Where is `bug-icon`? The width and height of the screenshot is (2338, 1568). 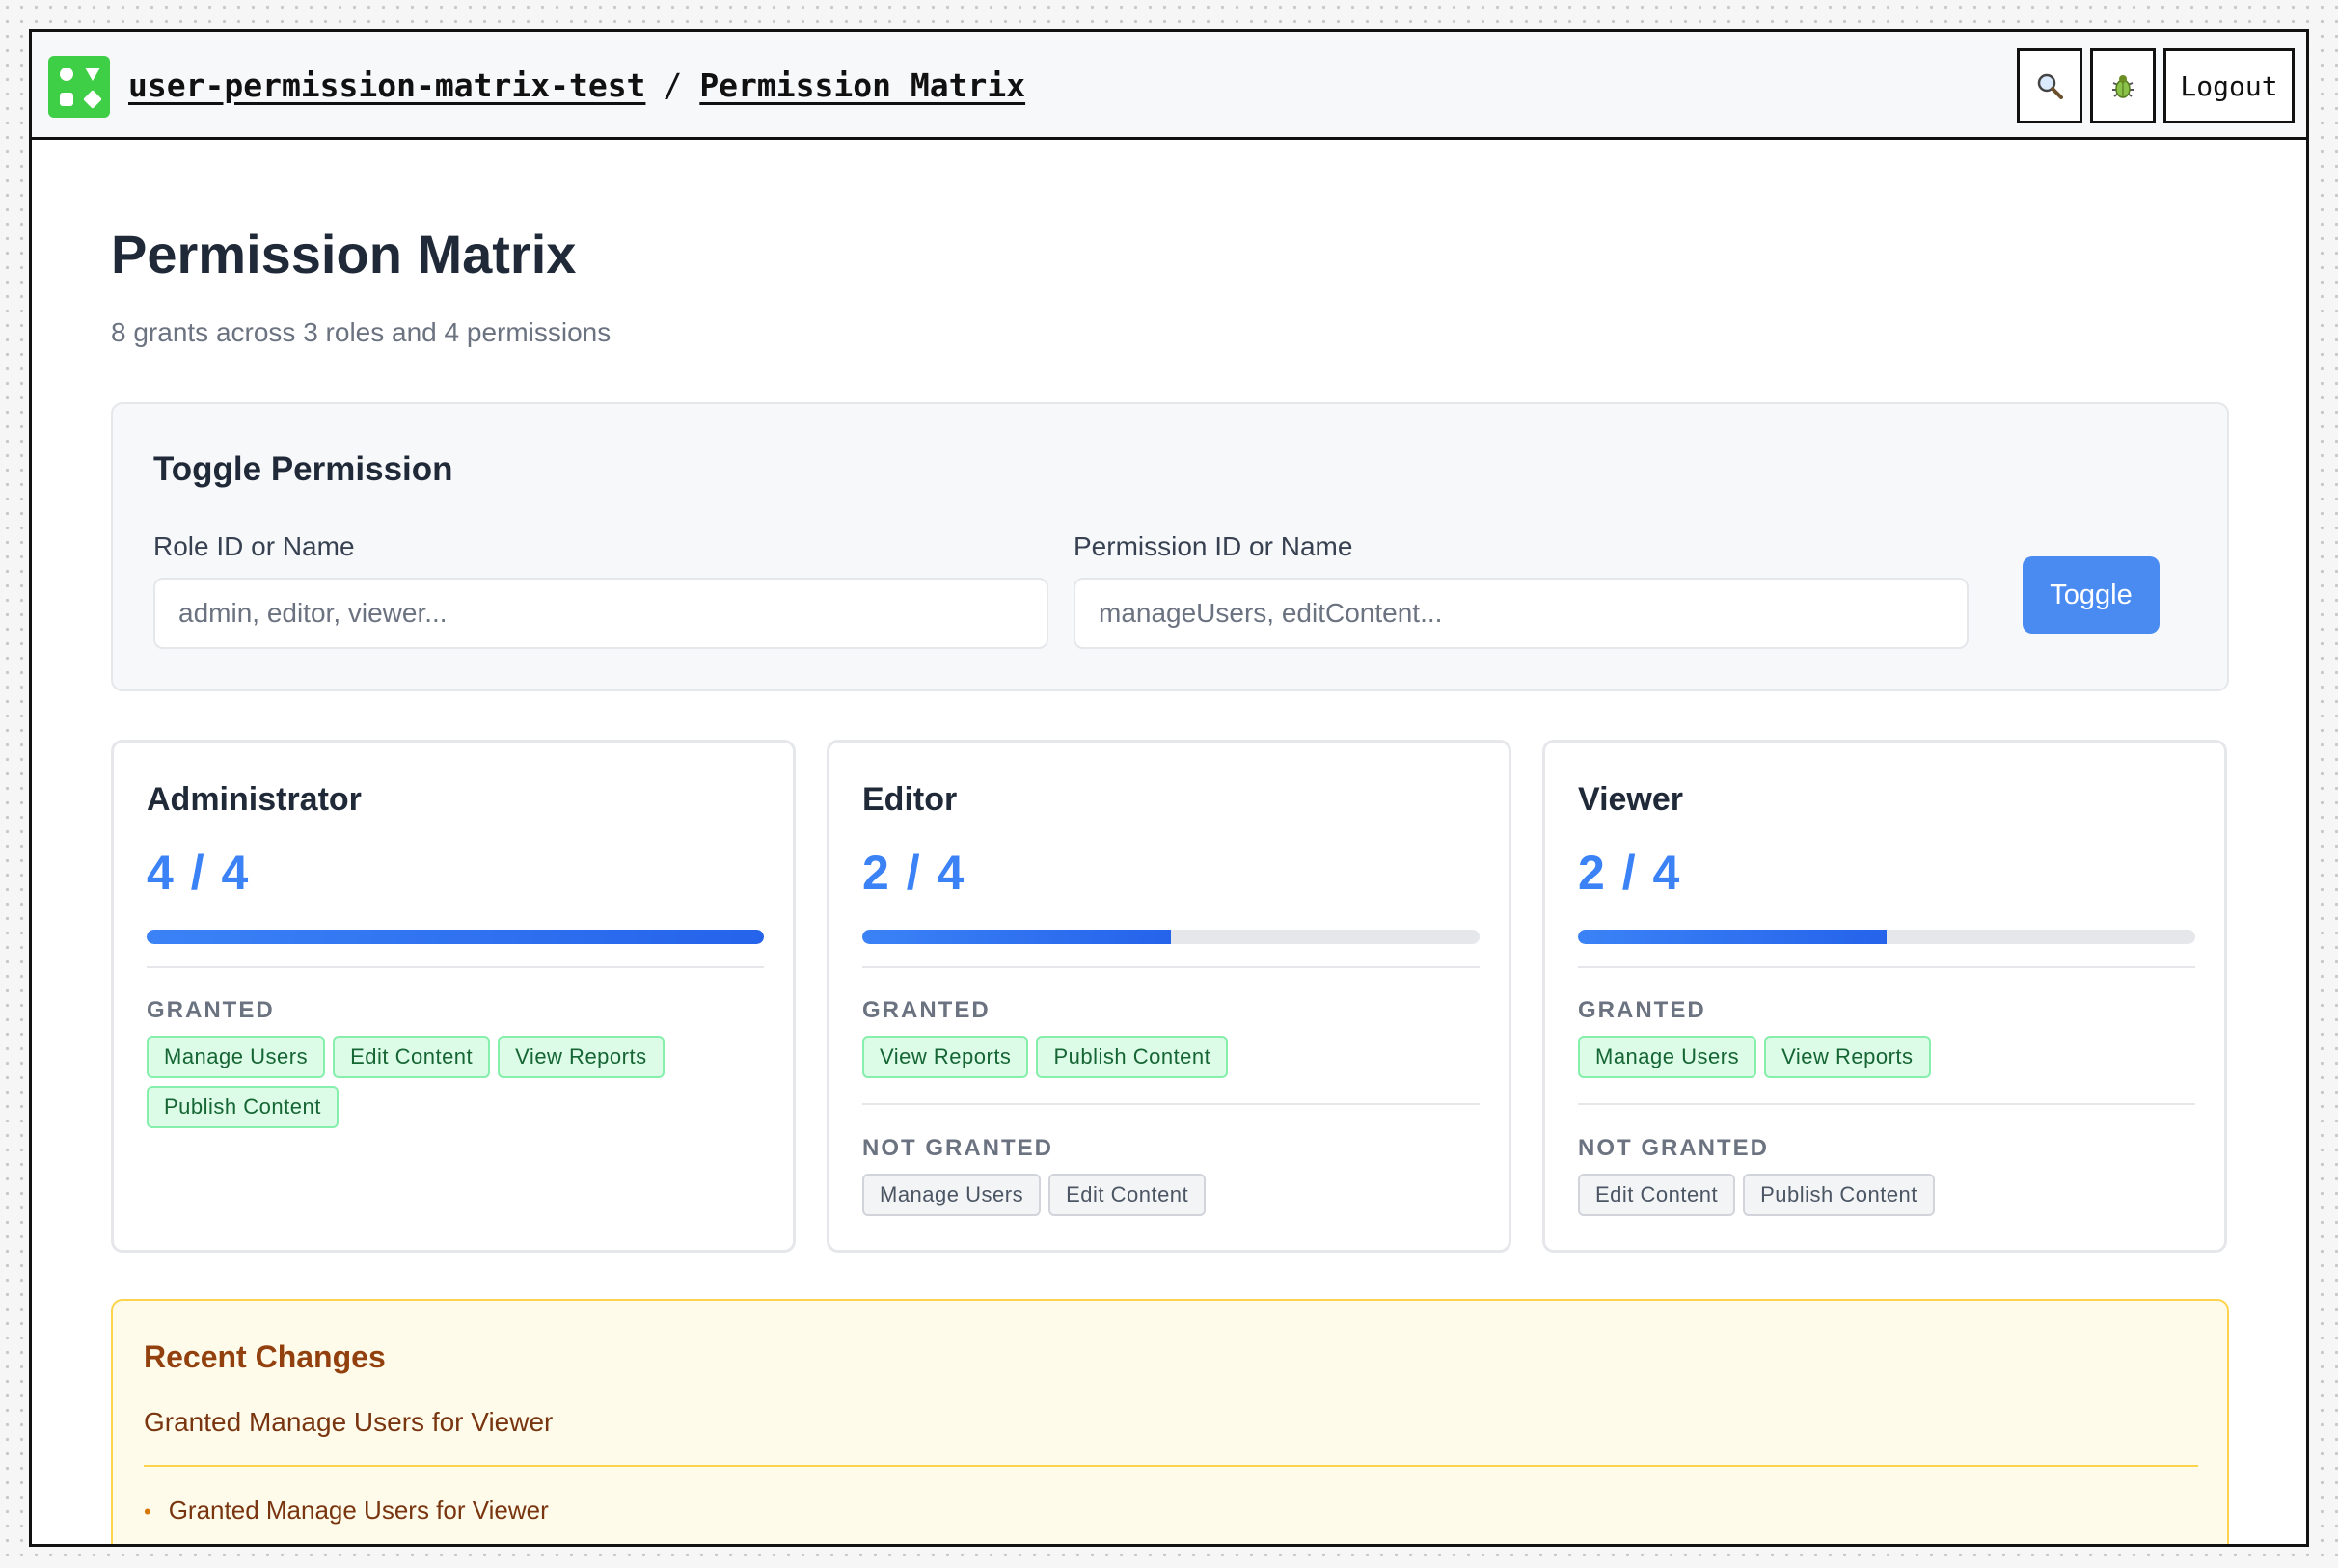 bug-icon is located at coordinates (2123, 87).